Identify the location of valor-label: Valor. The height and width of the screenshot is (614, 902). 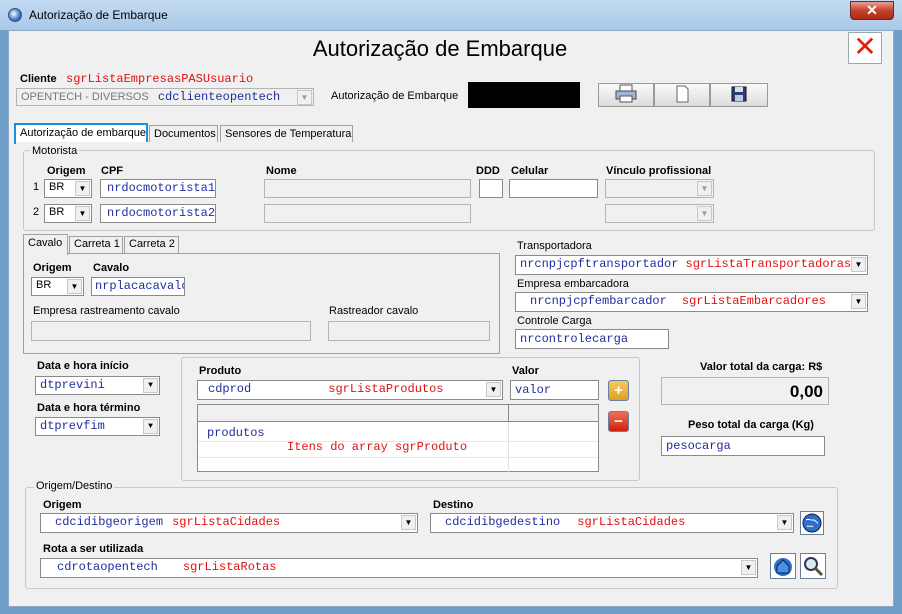
(525, 371).